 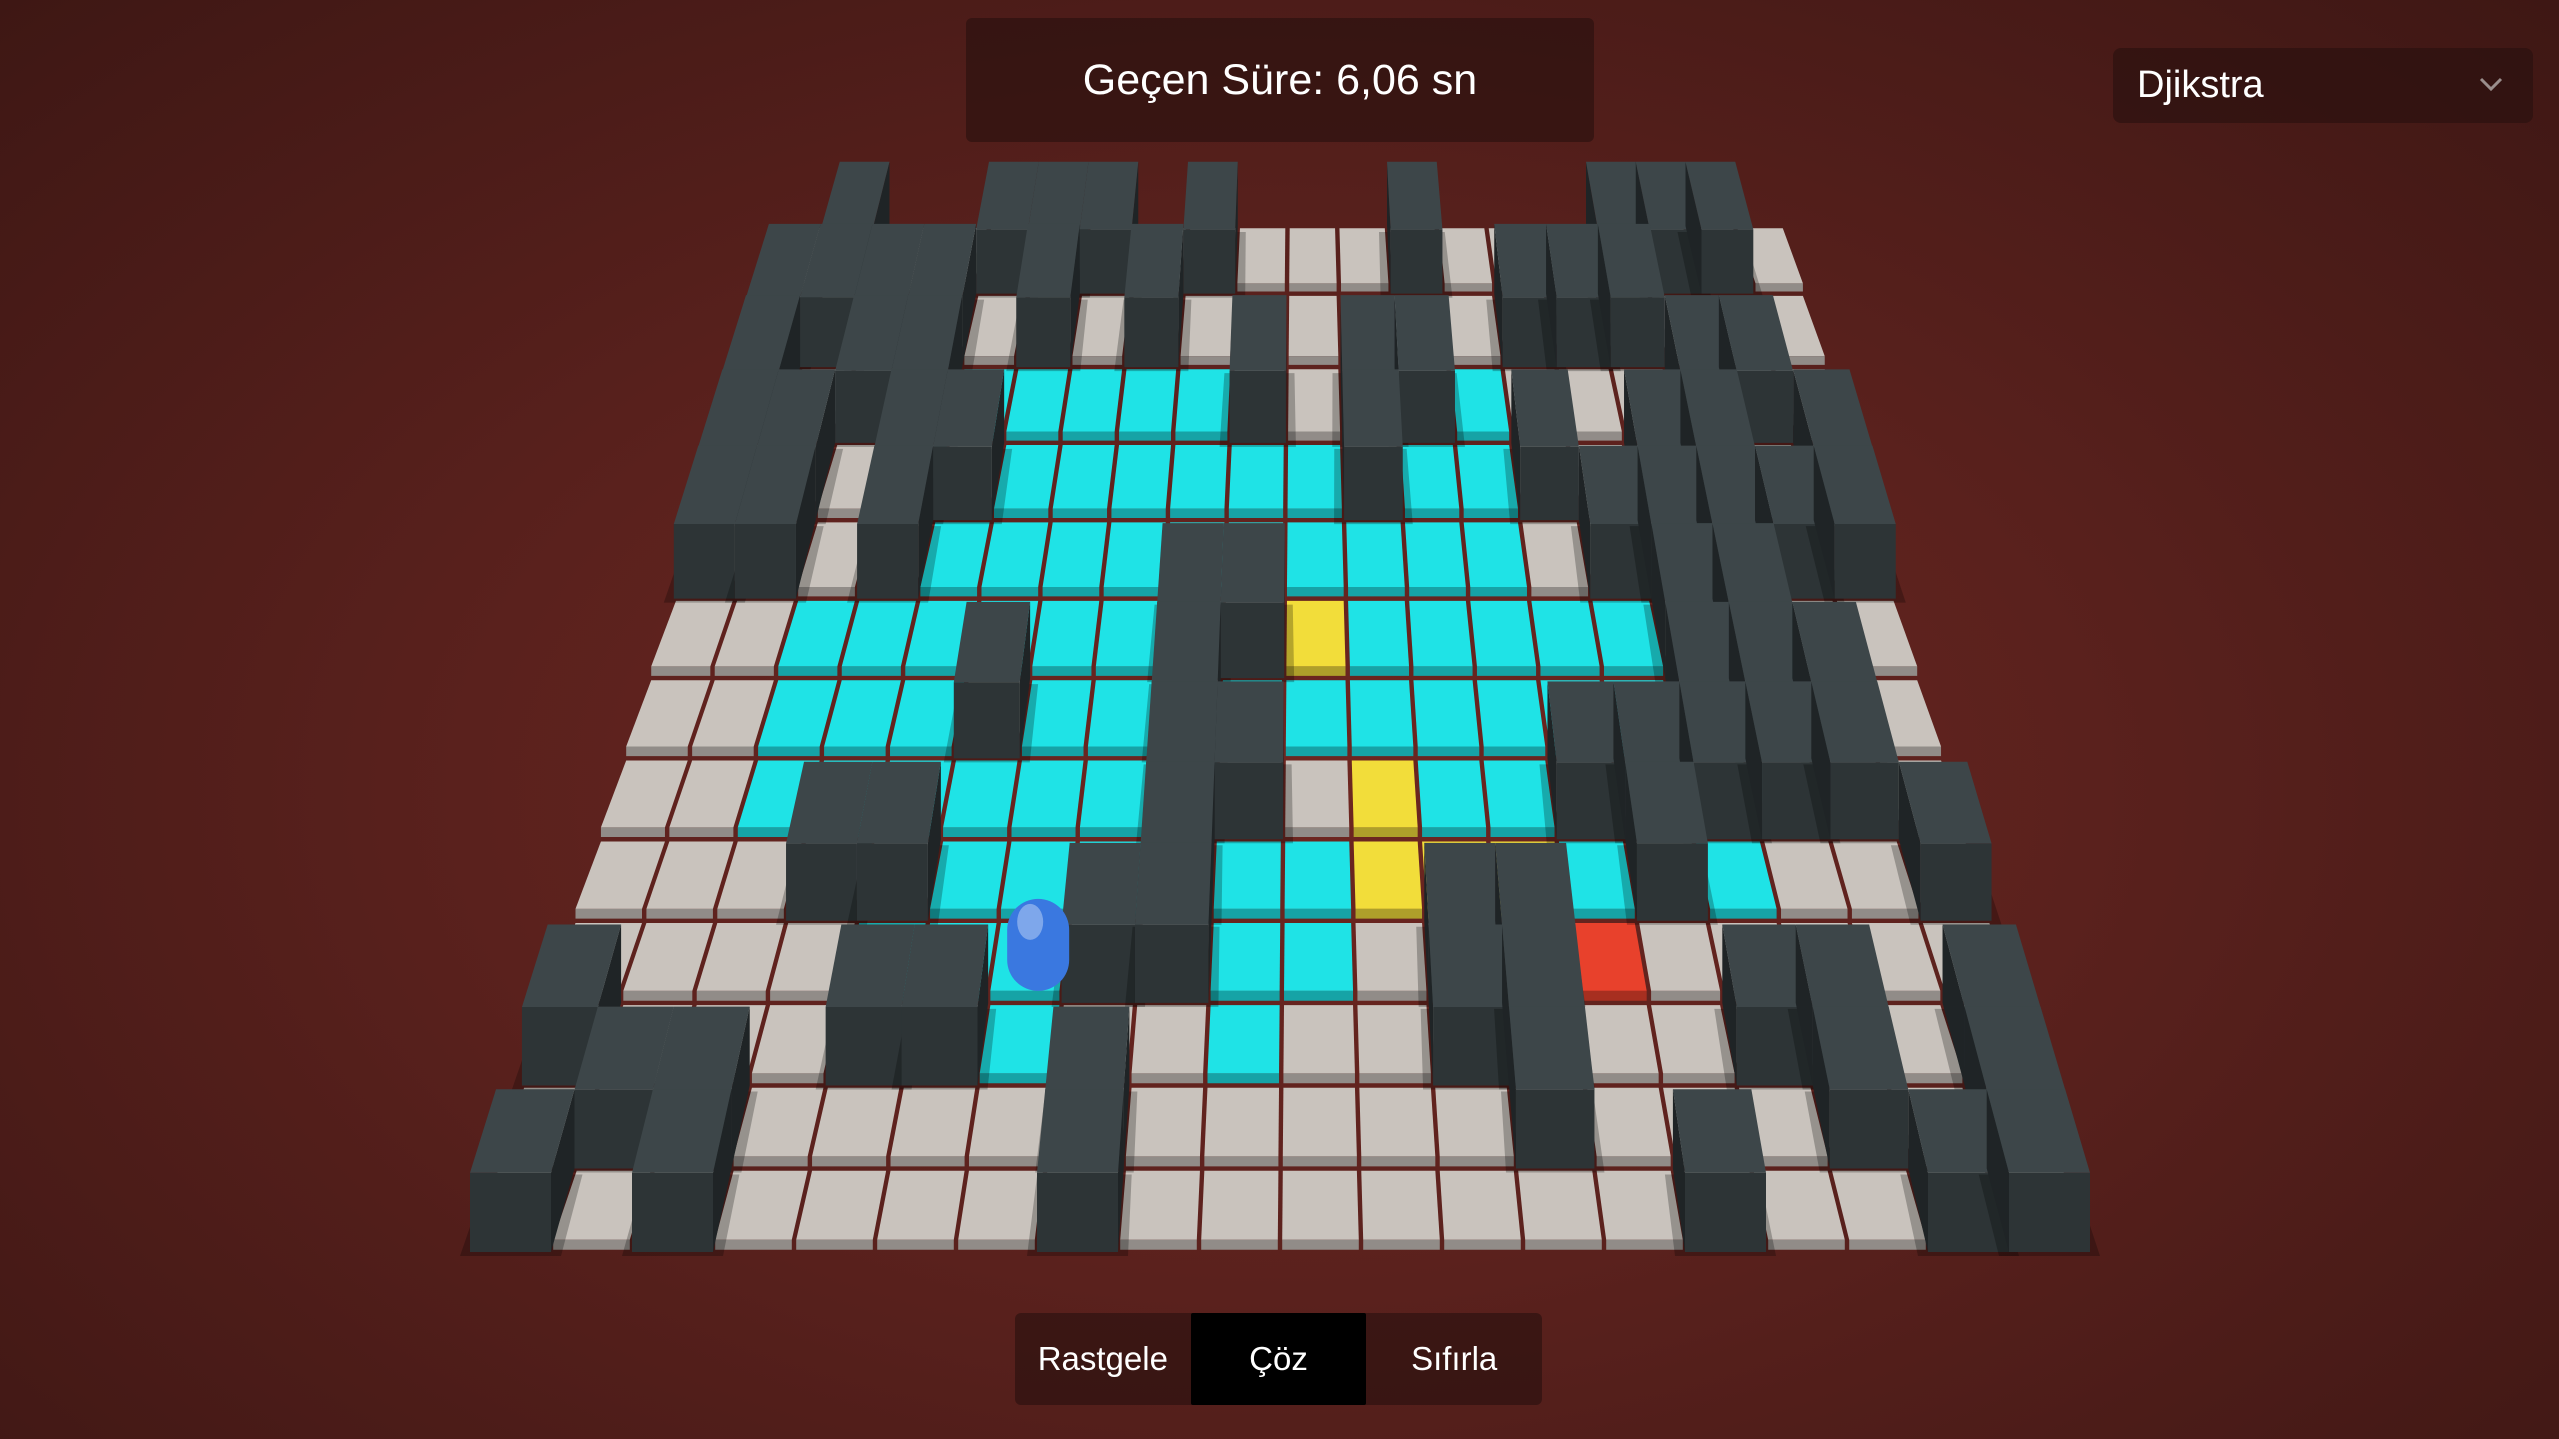 I want to click on random-button: Rastgele, so click(x=1103, y=1359).